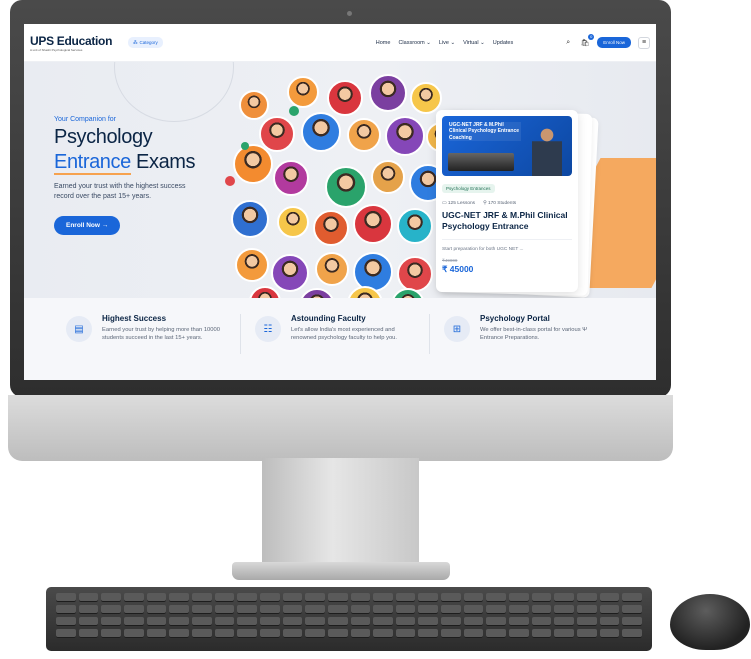 Image resolution: width=751 pixels, height=659 pixels. I want to click on mouse, so click(710, 622).